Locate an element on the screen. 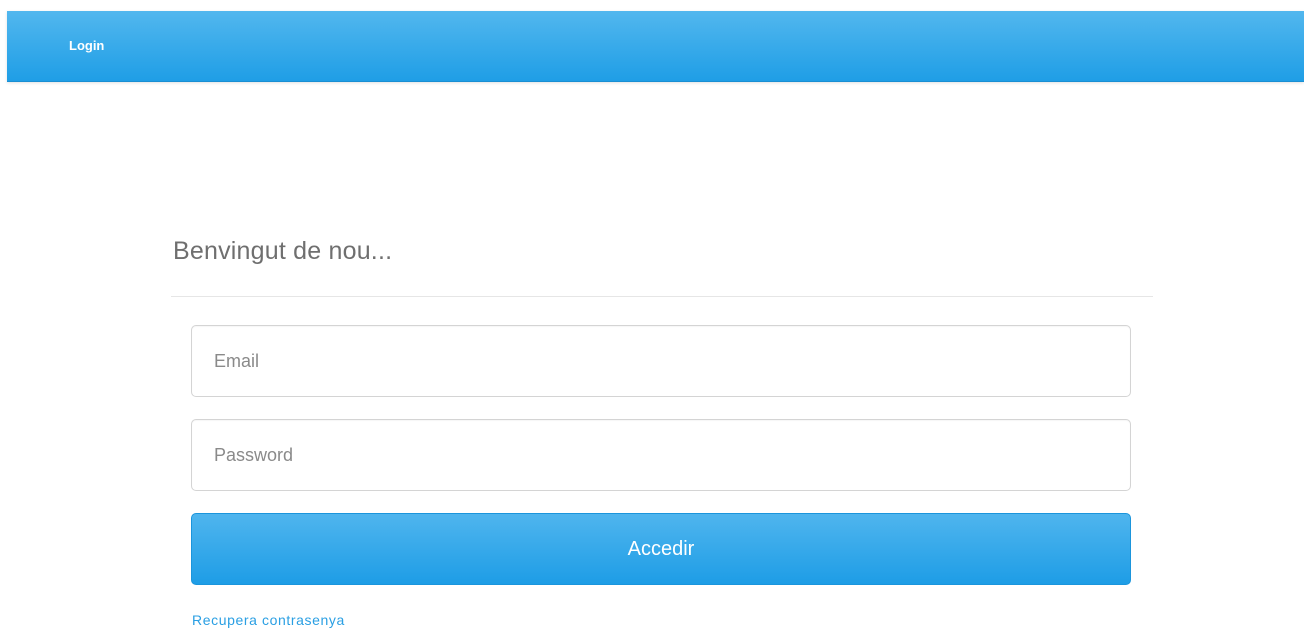  recover-password-link: Recupera contrasenya is located at coordinates (268, 620).